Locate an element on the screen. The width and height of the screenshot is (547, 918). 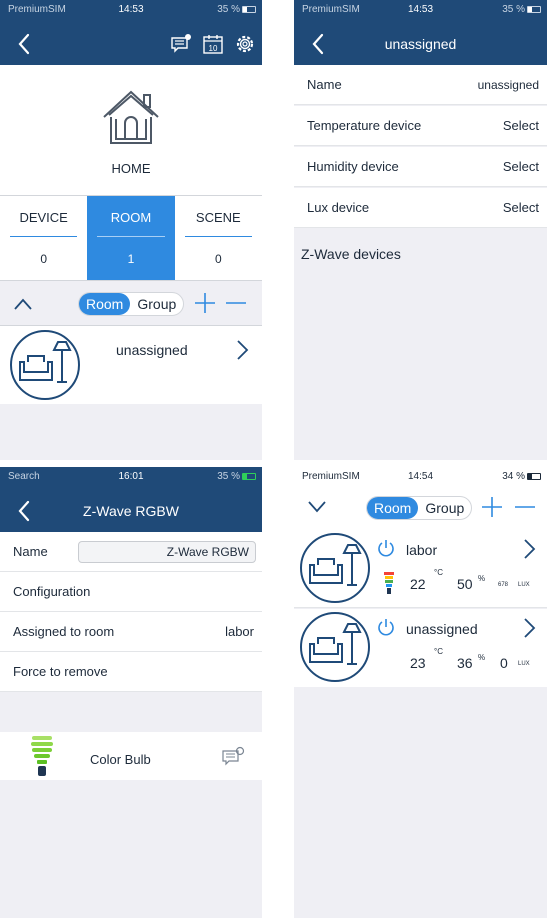
message-settings-icon is located at coordinates (181, 44).